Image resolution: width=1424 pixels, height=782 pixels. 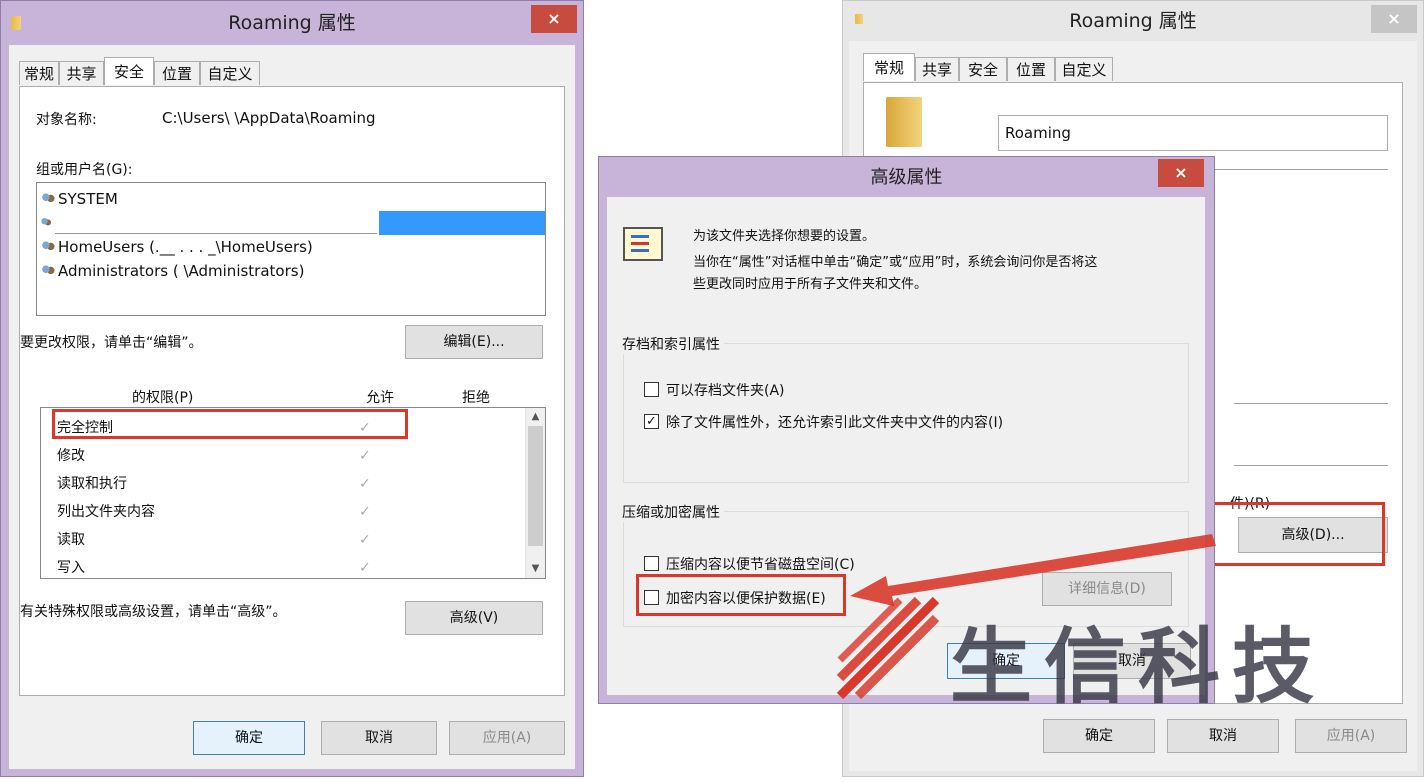 I want to click on watermark-text: 生信科技, so click(x=1138, y=667).